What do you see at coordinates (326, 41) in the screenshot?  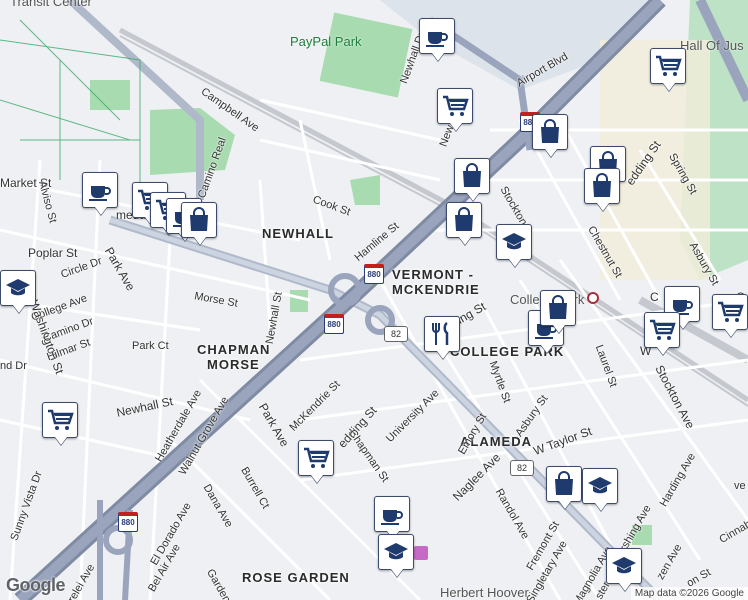 I see `poi-label-paypal-park: PayPal Park` at bounding box center [326, 41].